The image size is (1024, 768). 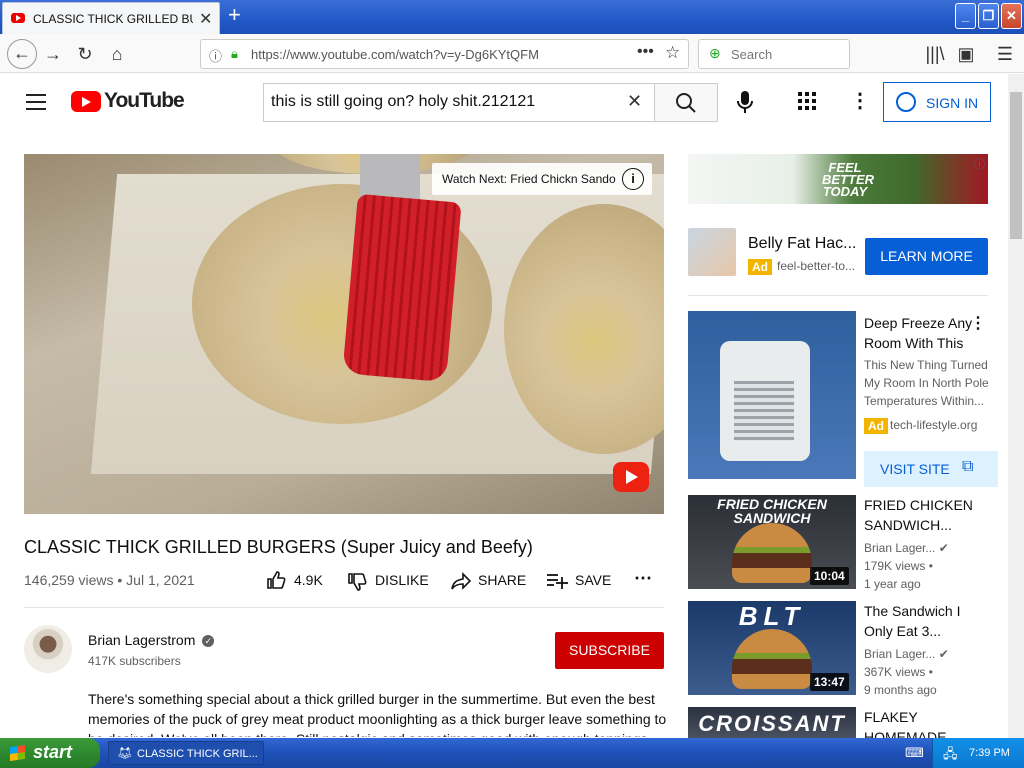 I want to click on lock-icon: 🔒︎, so click(x=234, y=53).